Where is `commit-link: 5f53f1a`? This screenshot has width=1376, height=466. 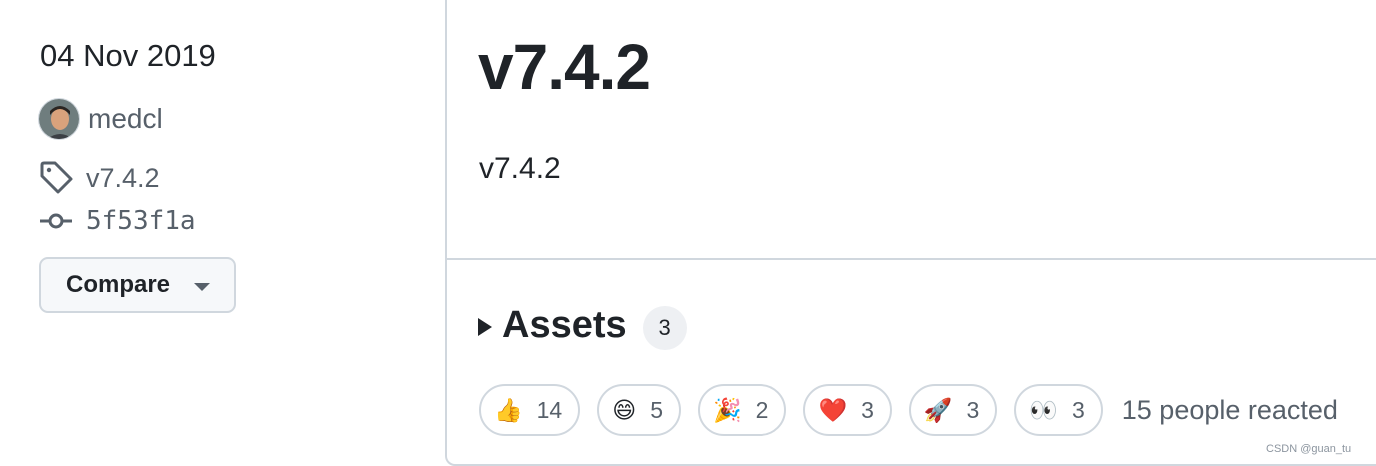
commit-link: 5f53f1a is located at coordinates (117, 221).